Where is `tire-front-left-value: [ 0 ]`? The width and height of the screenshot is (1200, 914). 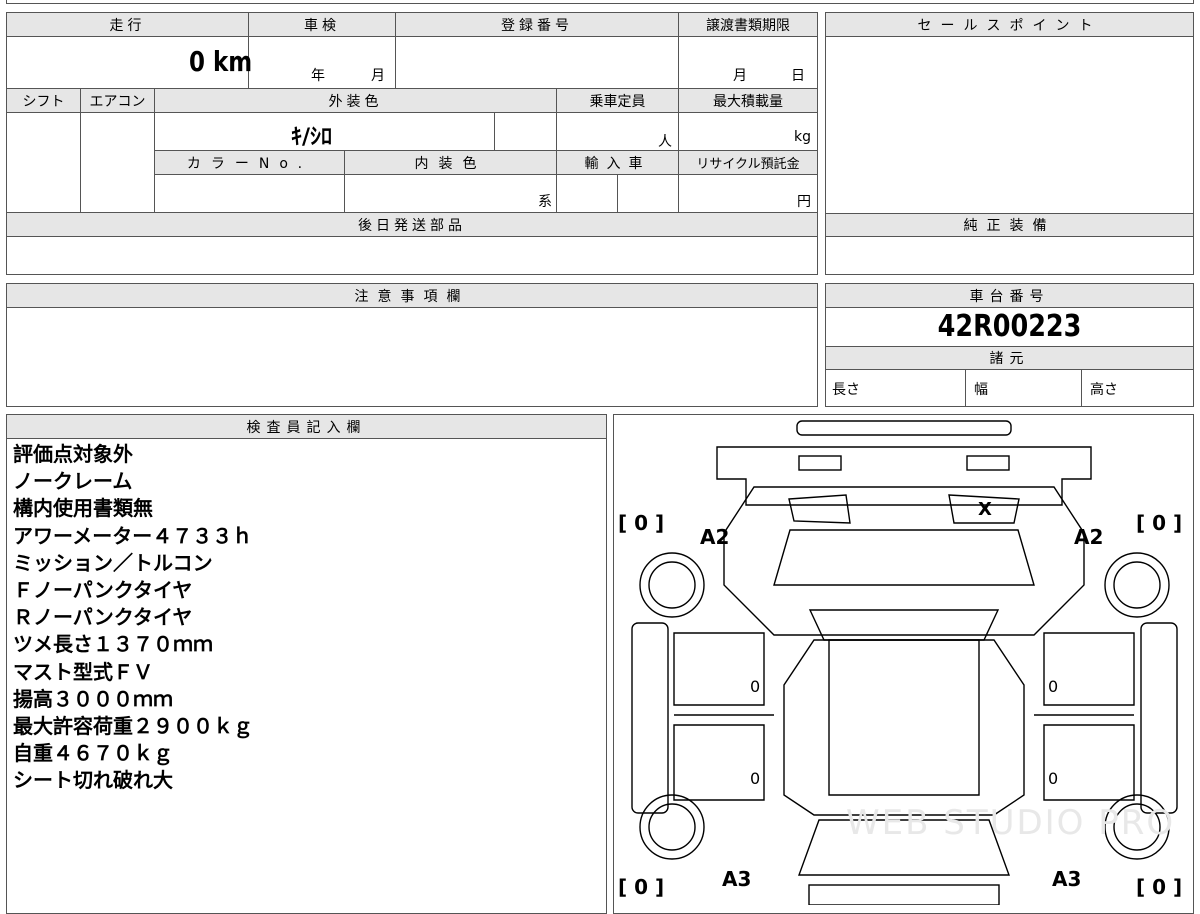
tire-front-left-value: [ 0 ] is located at coordinates (641, 523).